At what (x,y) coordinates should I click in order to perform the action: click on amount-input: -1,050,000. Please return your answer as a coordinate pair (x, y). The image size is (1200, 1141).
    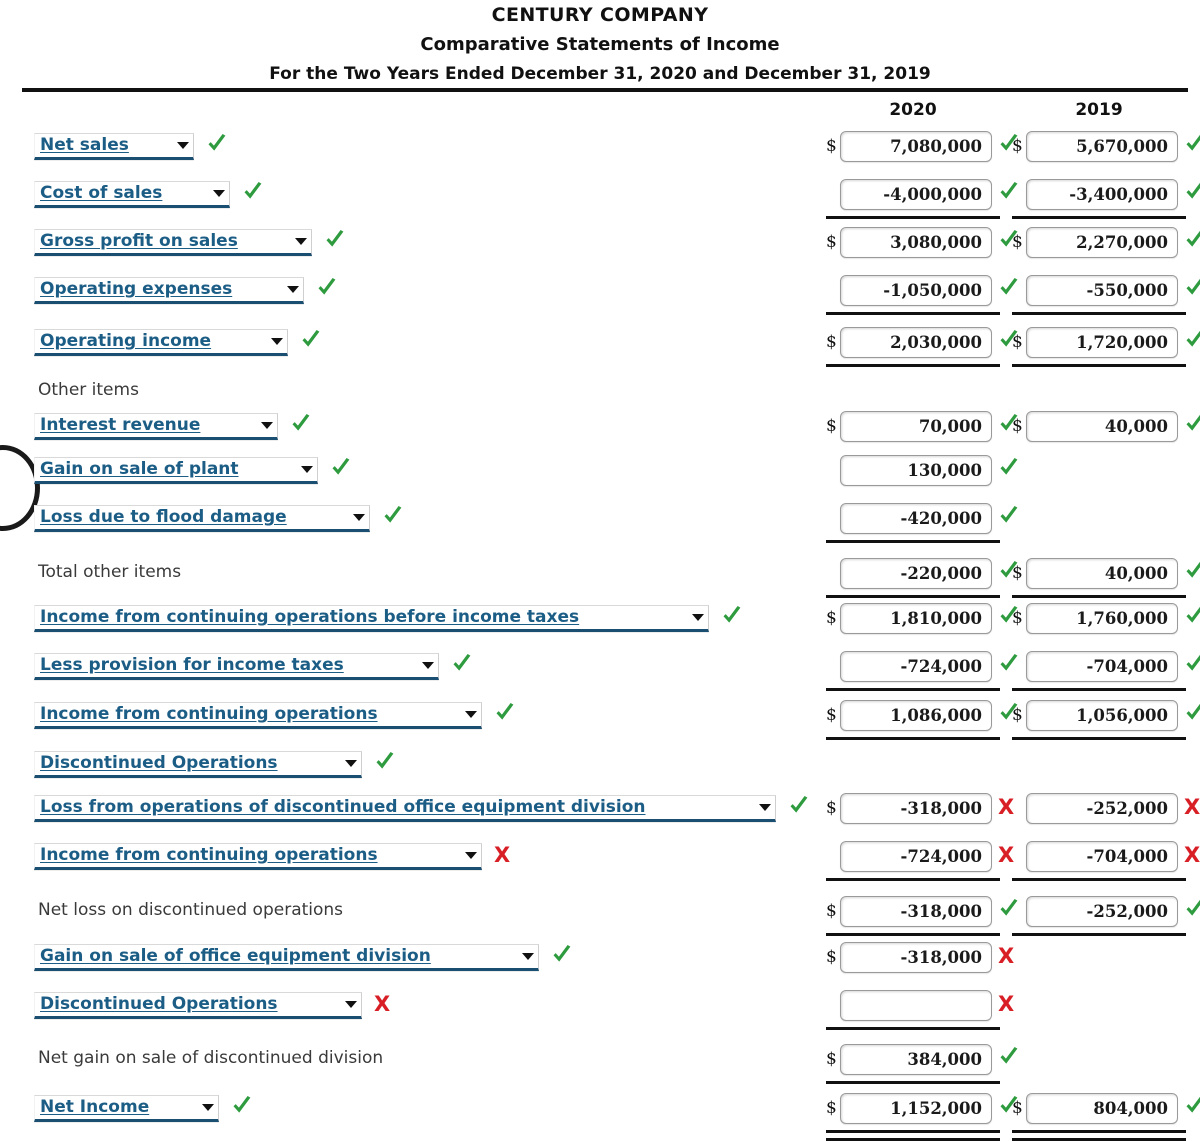
    Looking at the image, I should click on (916, 290).